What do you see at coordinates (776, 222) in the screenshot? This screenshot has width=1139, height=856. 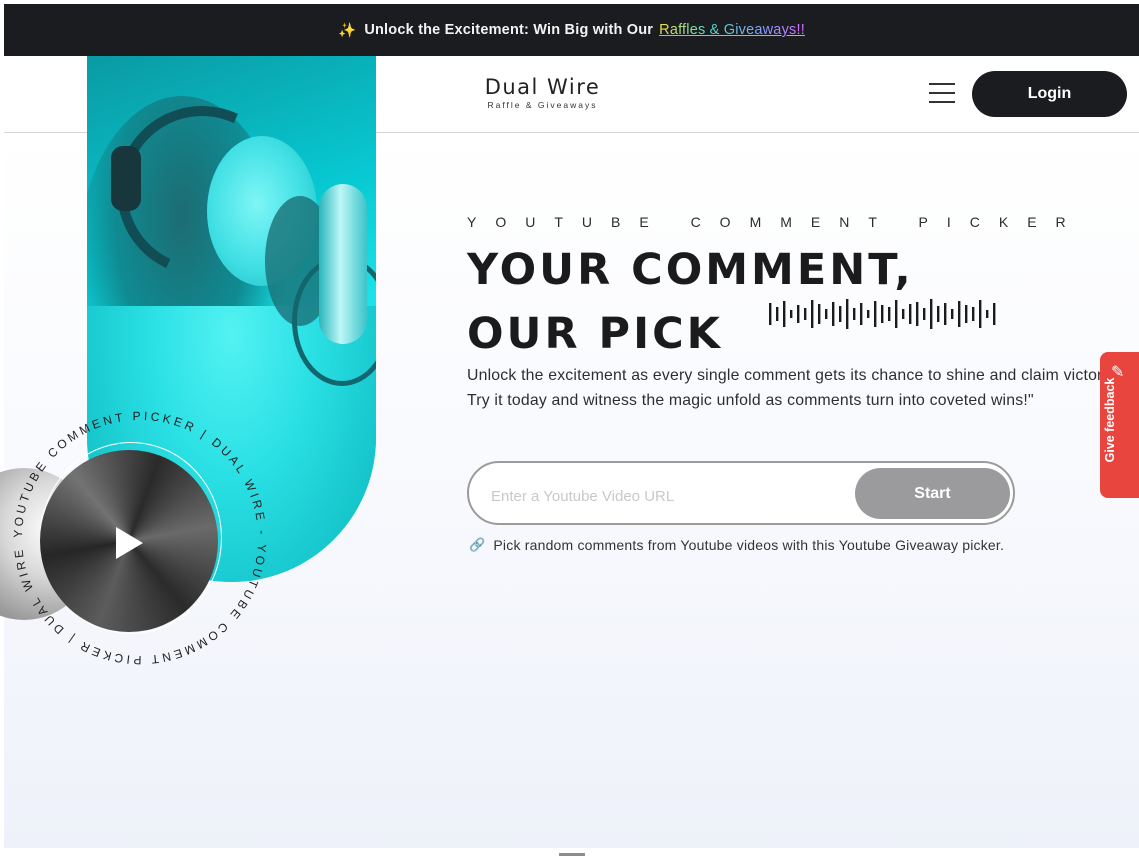 I see `hero-eyebrow: YOUTUBE COMMENT PICKER` at bounding box center [776, 222].